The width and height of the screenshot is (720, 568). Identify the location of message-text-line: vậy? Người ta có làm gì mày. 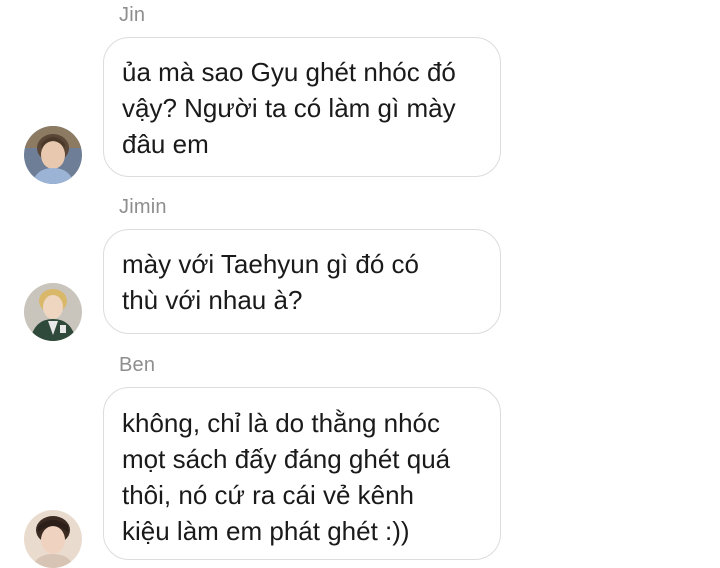
(289, 108).